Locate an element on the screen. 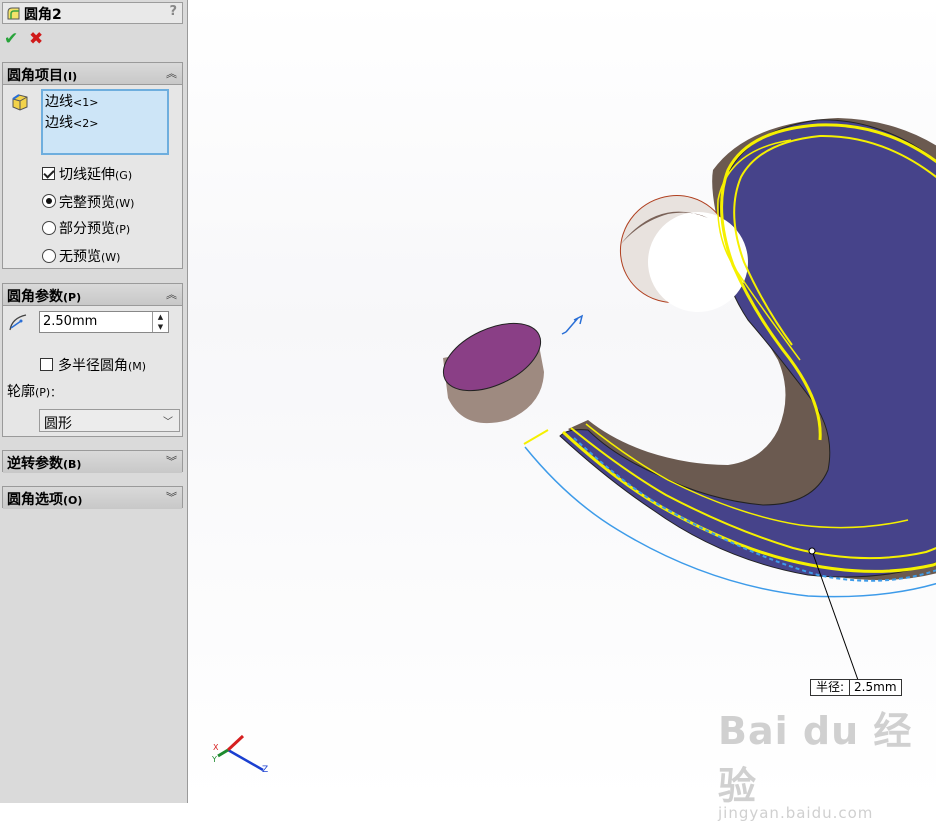 This screenshot has height=822, width=936. axis-triad-icon: Z X Y is located at coordinates (239, 754).